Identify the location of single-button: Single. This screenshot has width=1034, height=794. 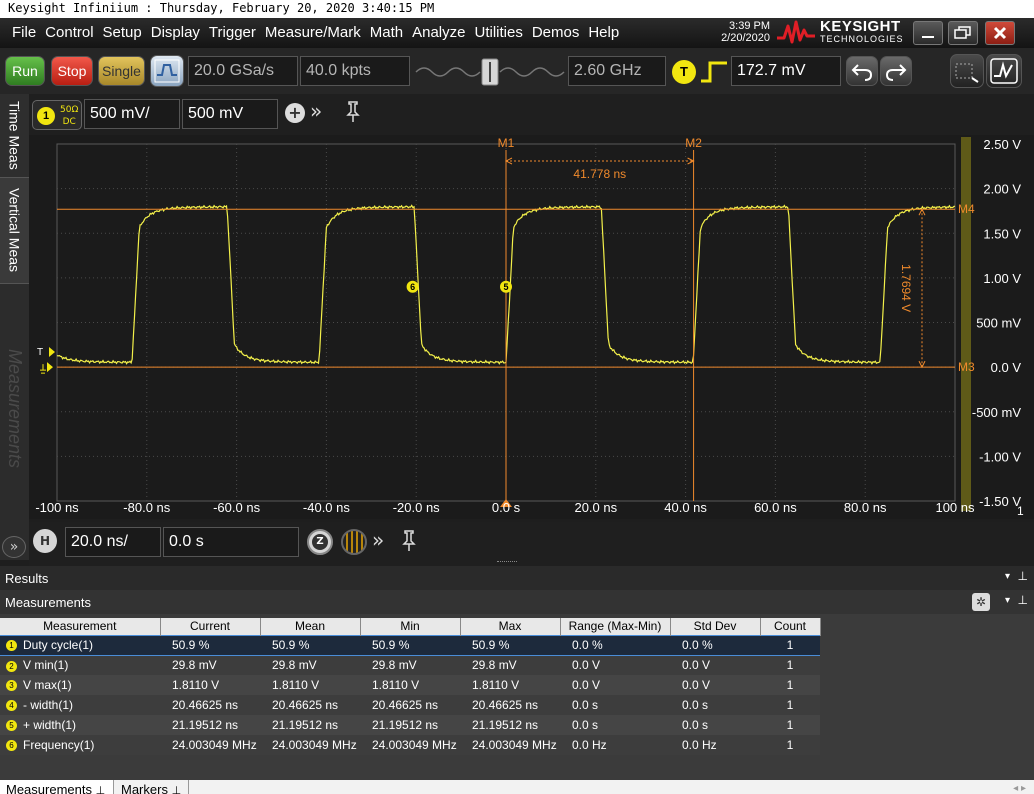
(121, 71).